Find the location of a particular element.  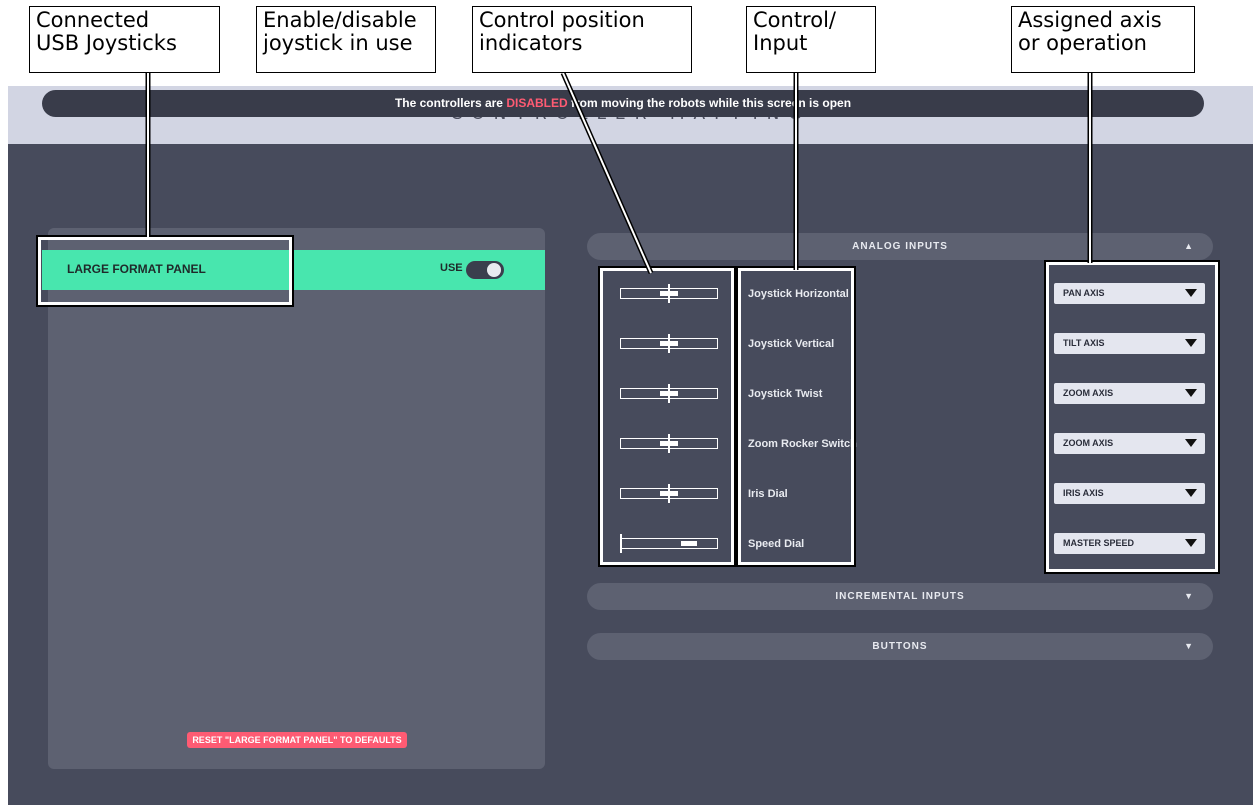

callout-enable-disable: Enable/disable joystick in use is located at coordinates (346, 39).